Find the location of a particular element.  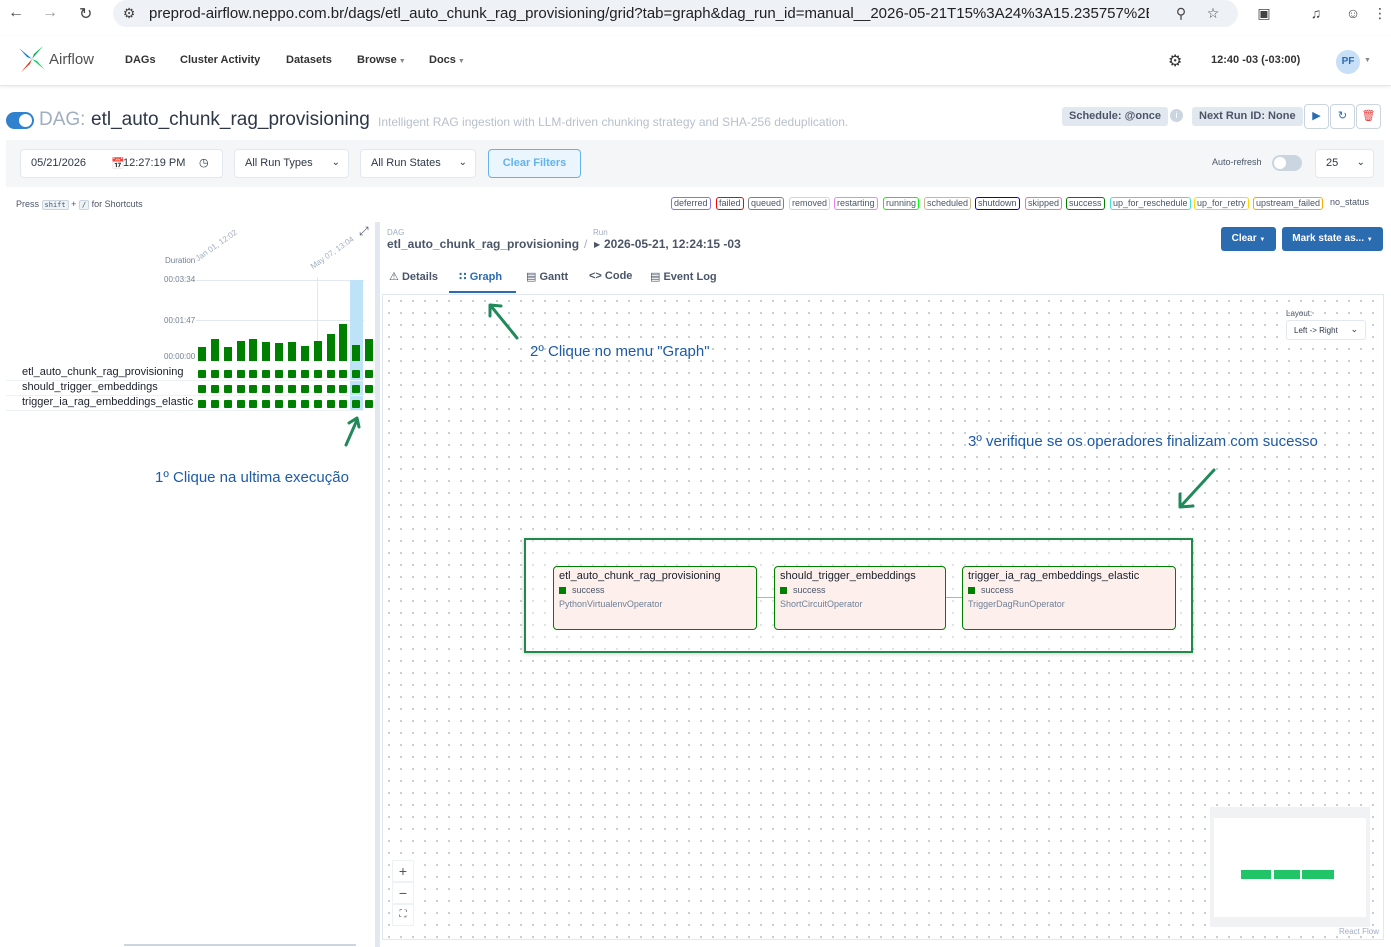

page-size-select: 25 ⌄ is located at coordinates (1344, 163).